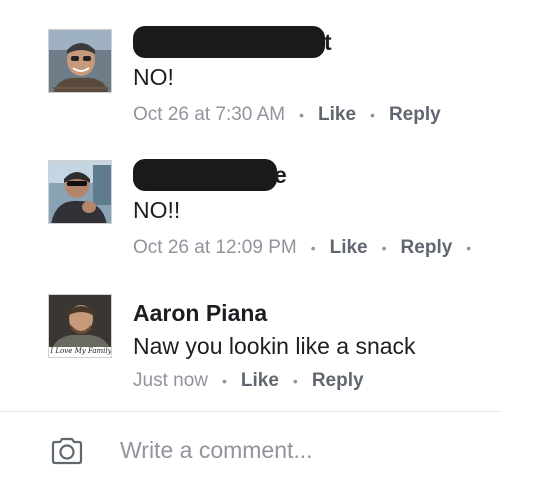 The width and height of the screenshot is (540, 485). What do you see at coordinates (81, 351) in the screenshot?
I see `avatar-caption: I Love My Family` at bounding box center [81, 351].